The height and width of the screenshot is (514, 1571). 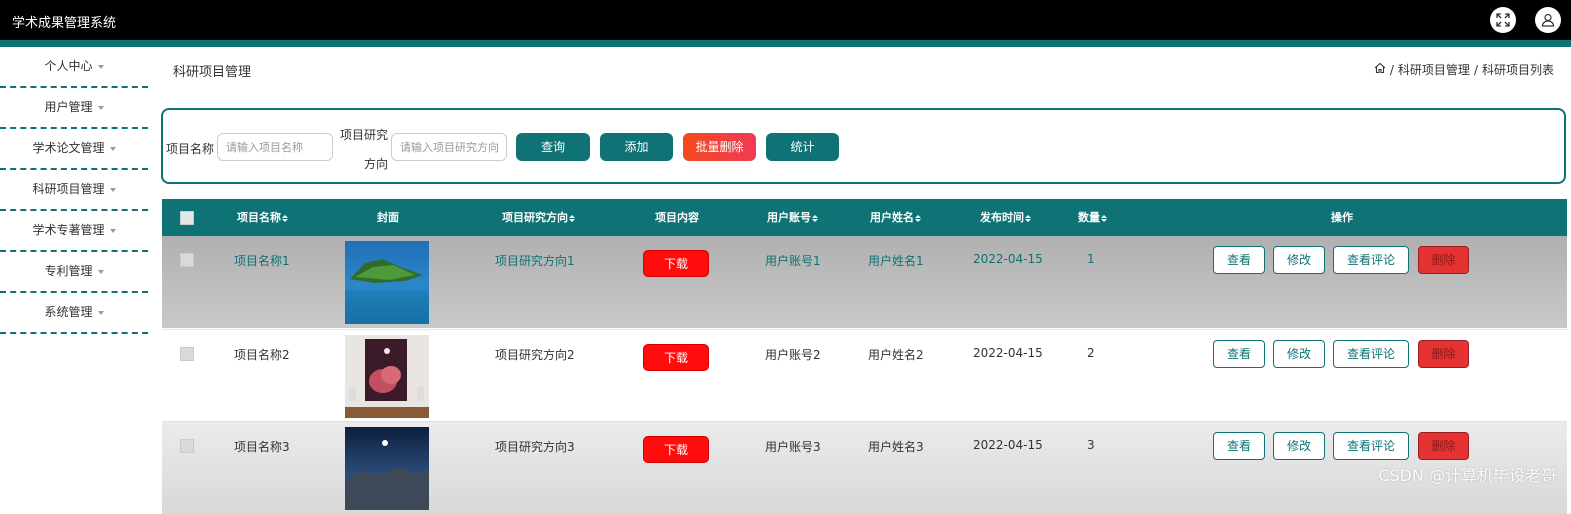 I want to click on column-header-account: 用户账号, so click(x=792, y=217).